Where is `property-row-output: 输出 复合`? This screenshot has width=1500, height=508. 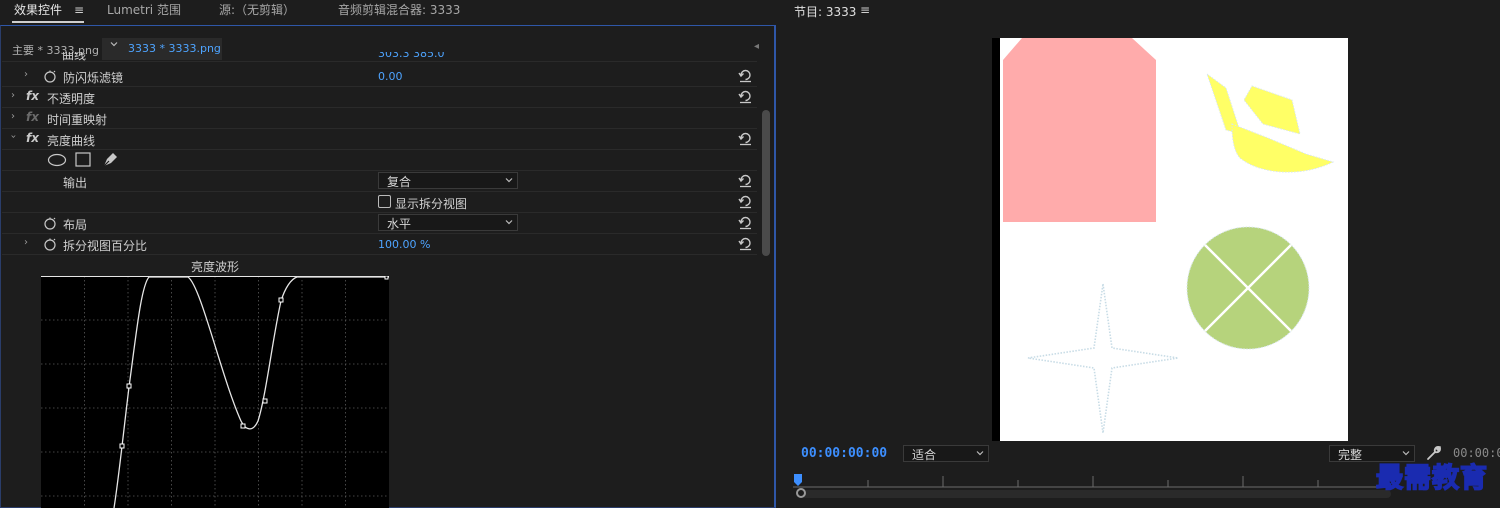 property-row-output: 输出 复合 is located at coordinates (379, 181).